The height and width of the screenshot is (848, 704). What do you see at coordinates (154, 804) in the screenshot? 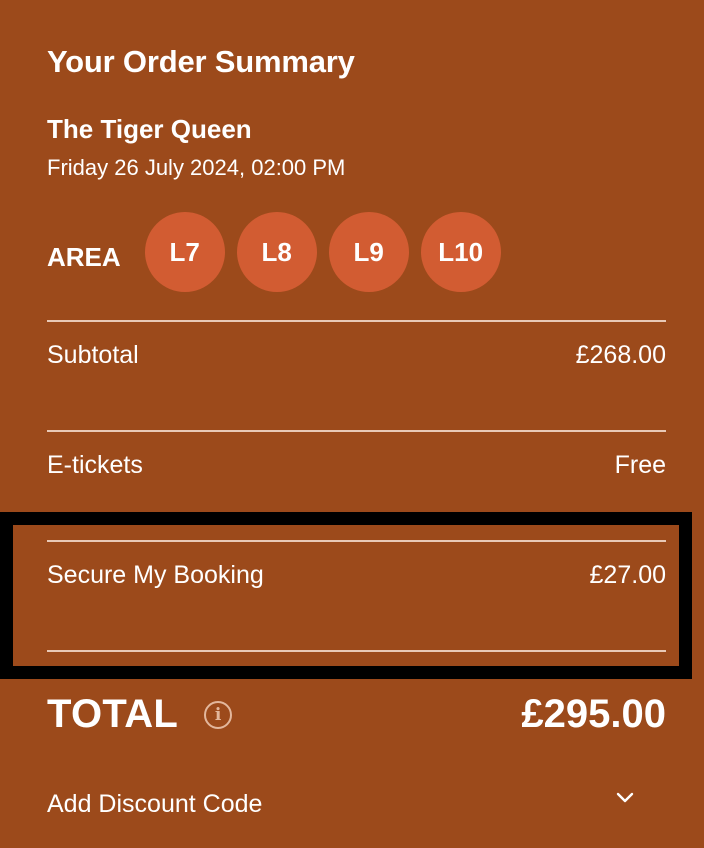
I see `discount-code-label: Add Discount Code` at bounding box center [154, 804].